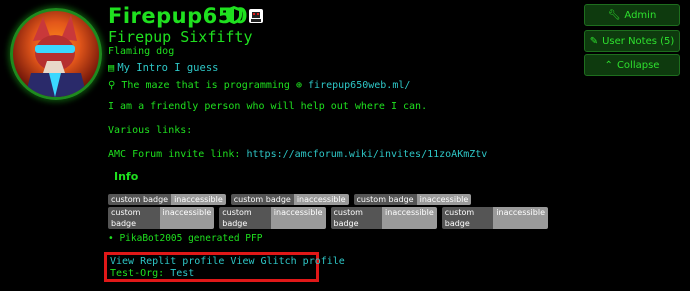 The width and height of the screenshot is (690, 291). Describe the element at coordinates (227, 261) in the screenshot. I see `profile-links-row: View Replit profile View Glitch profile` at that location.